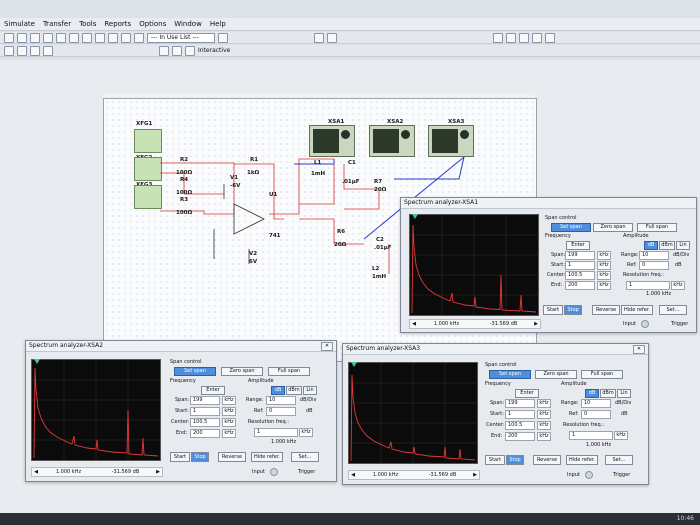 The width and height of the screenshot is (700, 525). I want to click on range-input: 10, so click(281, 400).